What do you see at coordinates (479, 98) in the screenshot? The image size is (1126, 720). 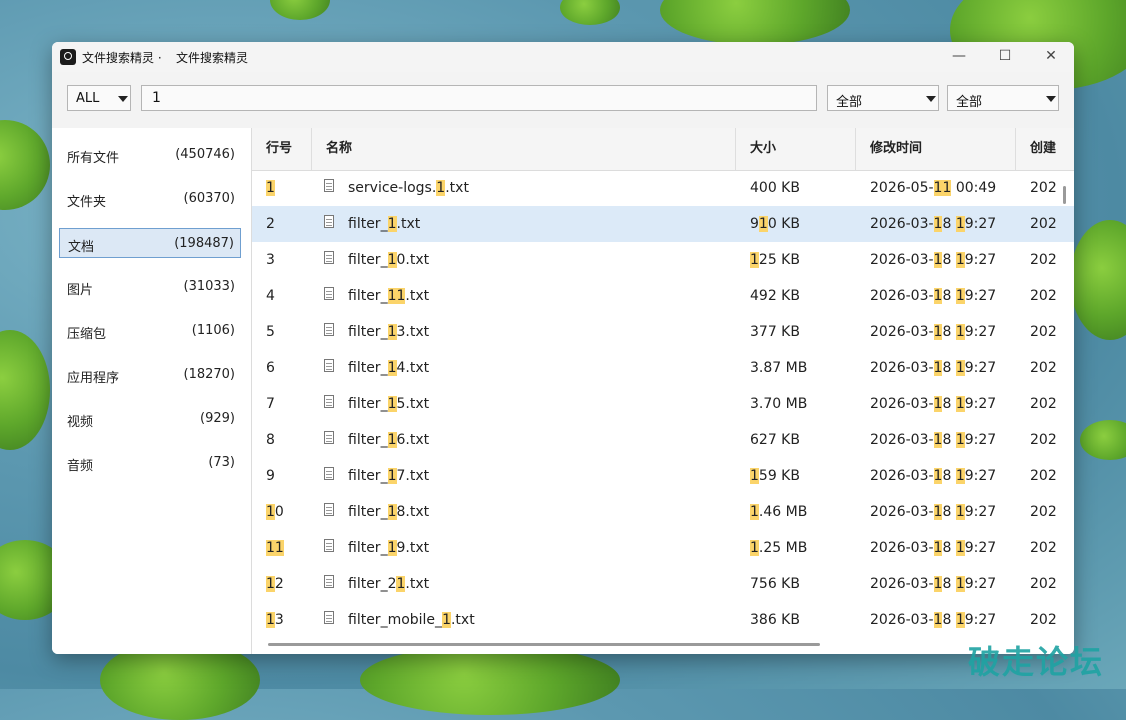 I see `search-input: 1` at bounding box center [479, 98].